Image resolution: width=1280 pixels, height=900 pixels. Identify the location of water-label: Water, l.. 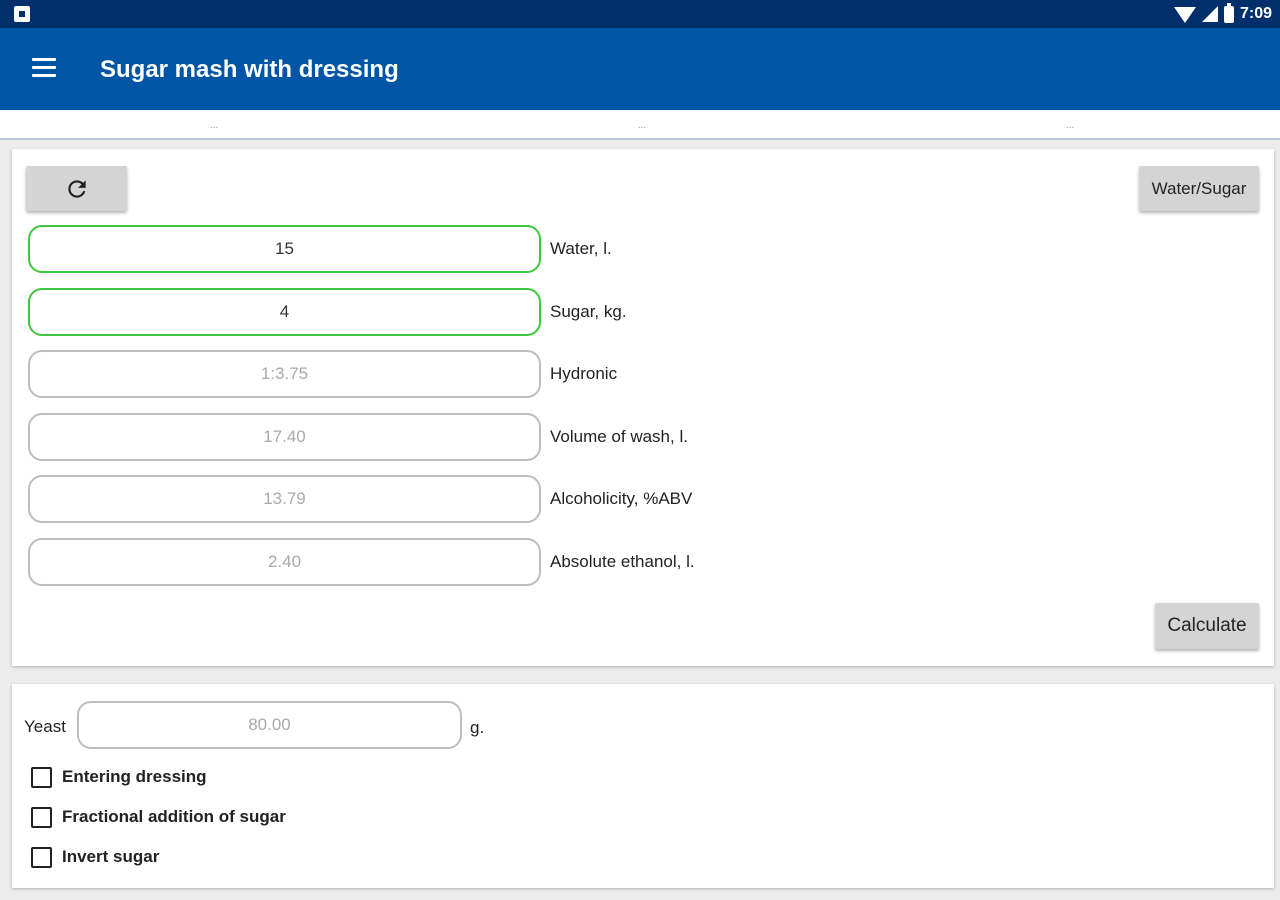
(581, 248).